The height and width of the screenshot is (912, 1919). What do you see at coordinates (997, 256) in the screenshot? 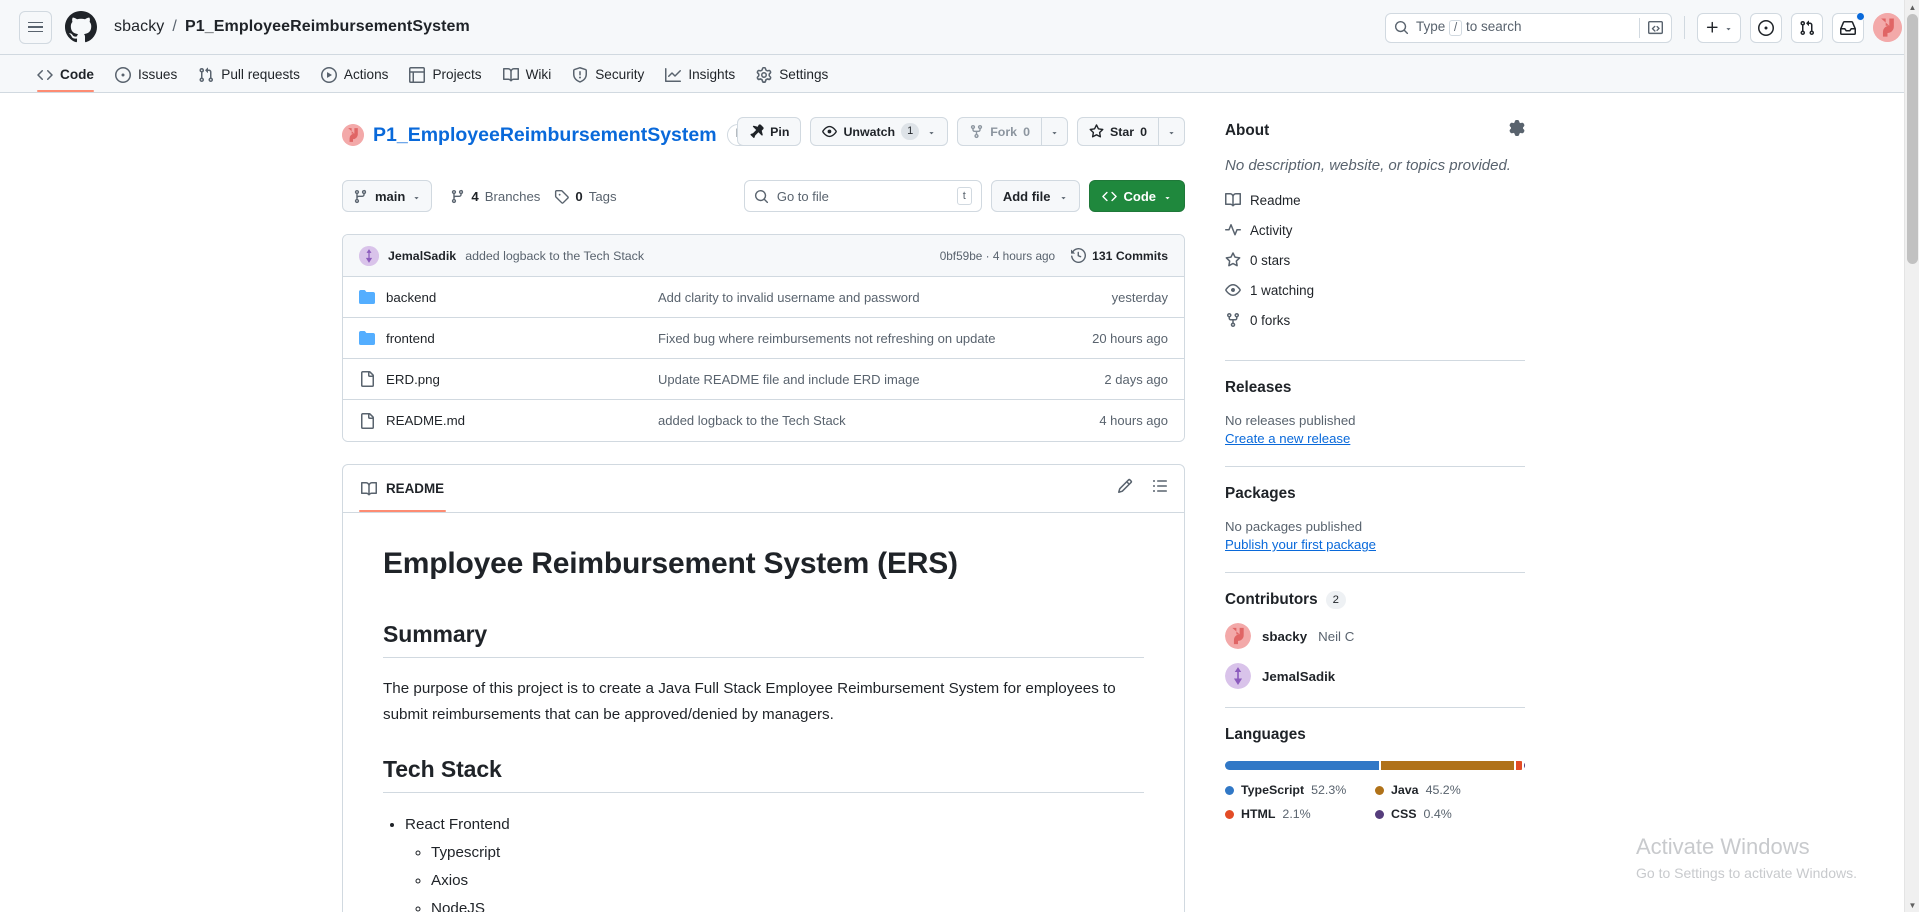
I see `commit-sha: 0bf59be · 4 hours ago` at bounding box center [997, 256].